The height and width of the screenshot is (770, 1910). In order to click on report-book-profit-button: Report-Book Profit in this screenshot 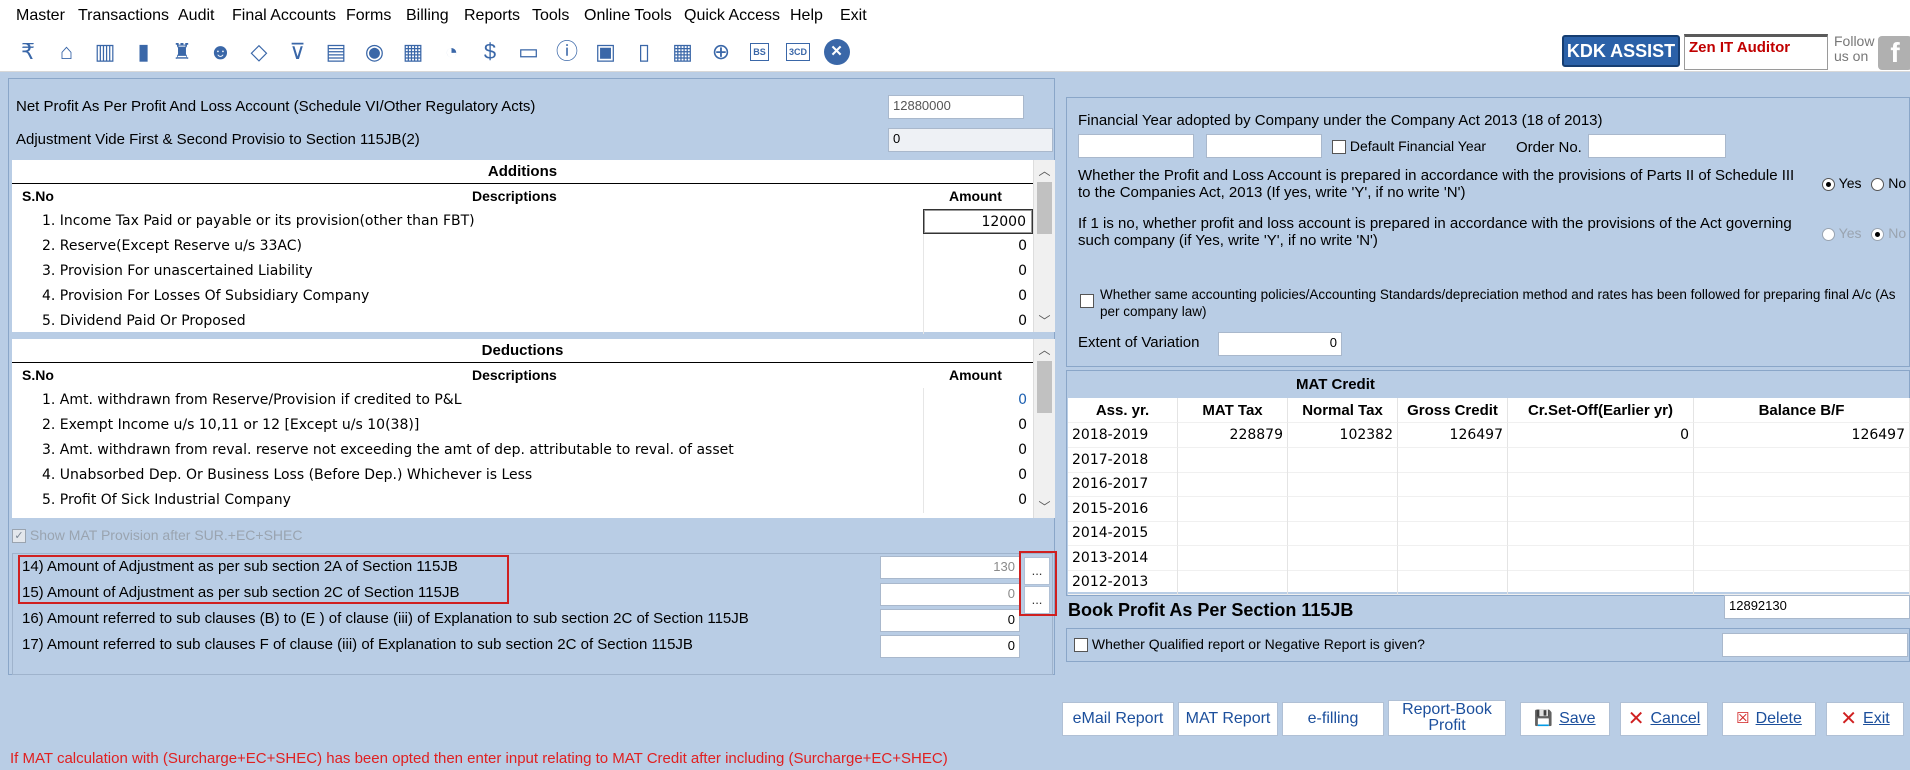, I will do `click(1447, 718)`.